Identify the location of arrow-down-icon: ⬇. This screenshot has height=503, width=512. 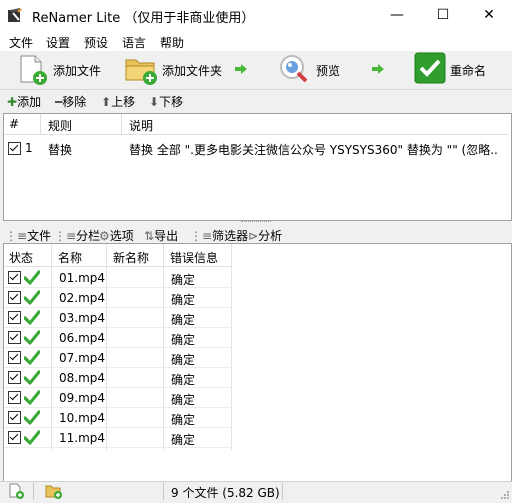
(154, 102).